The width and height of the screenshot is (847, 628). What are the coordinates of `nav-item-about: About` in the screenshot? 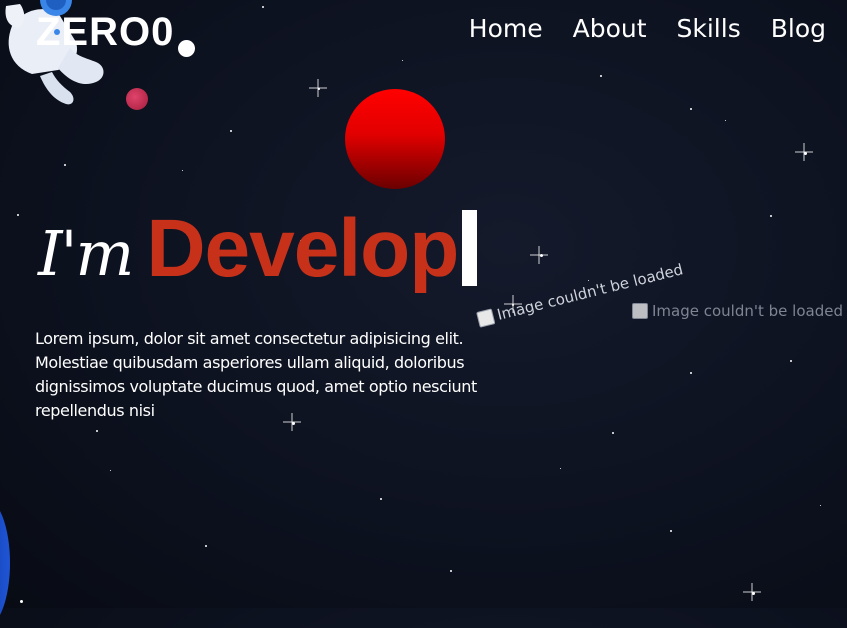 It's located at (610, 28).